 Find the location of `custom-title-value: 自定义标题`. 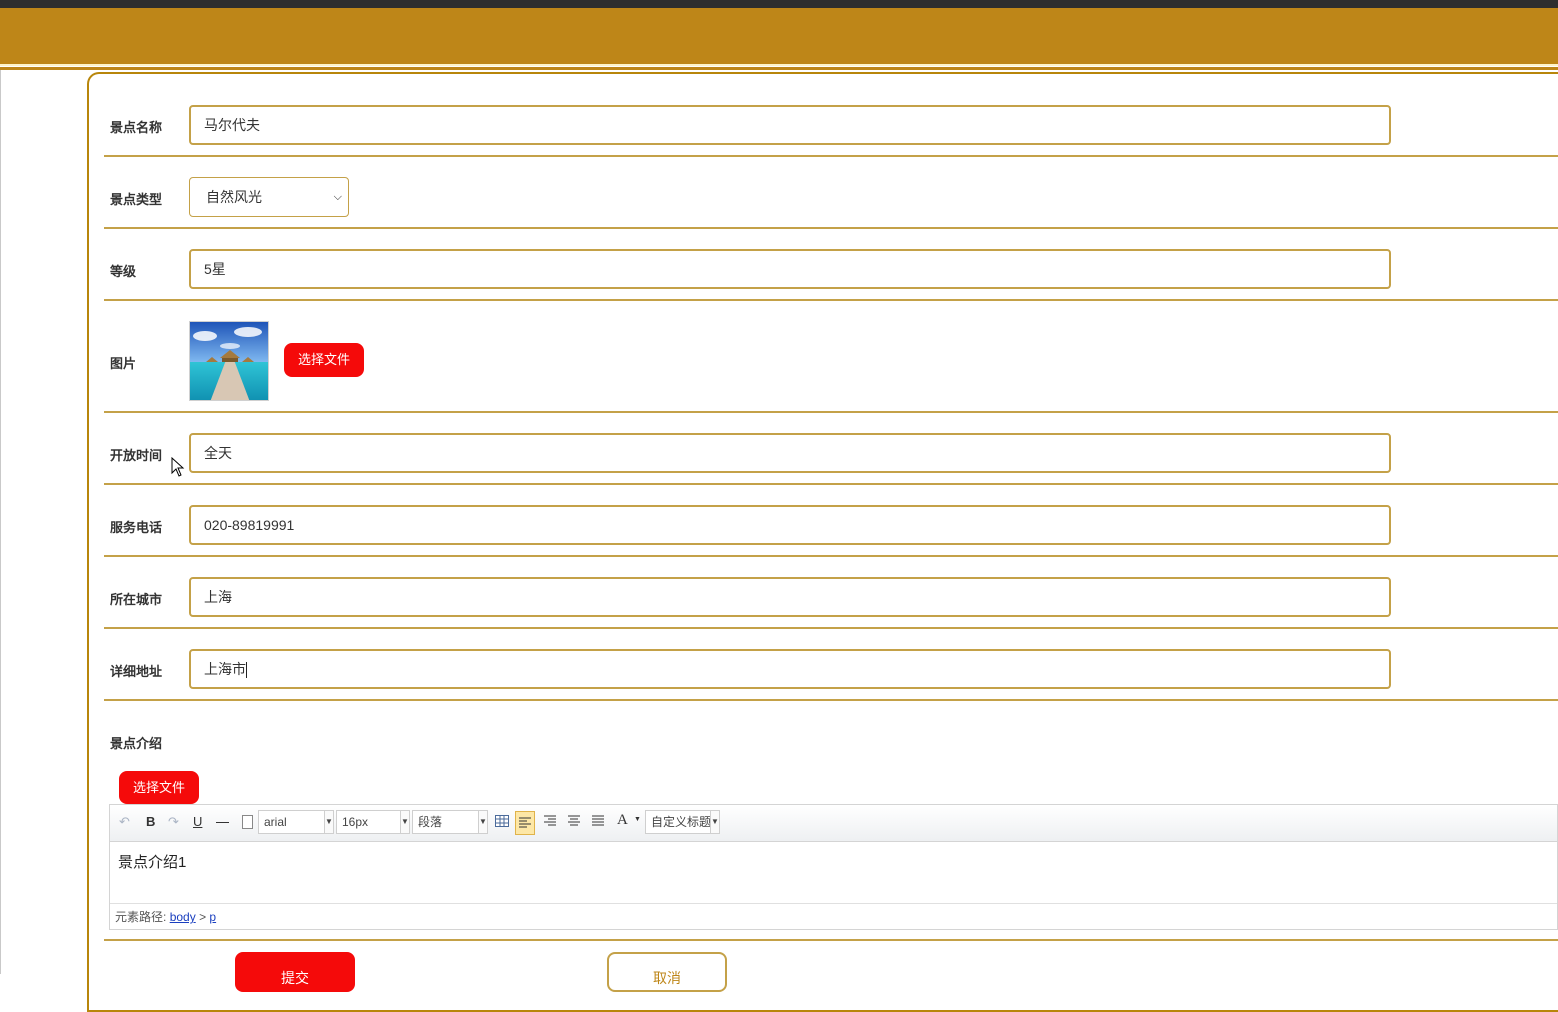

custom-title-value: 自定义标题 is located at coordinates (681, 822).